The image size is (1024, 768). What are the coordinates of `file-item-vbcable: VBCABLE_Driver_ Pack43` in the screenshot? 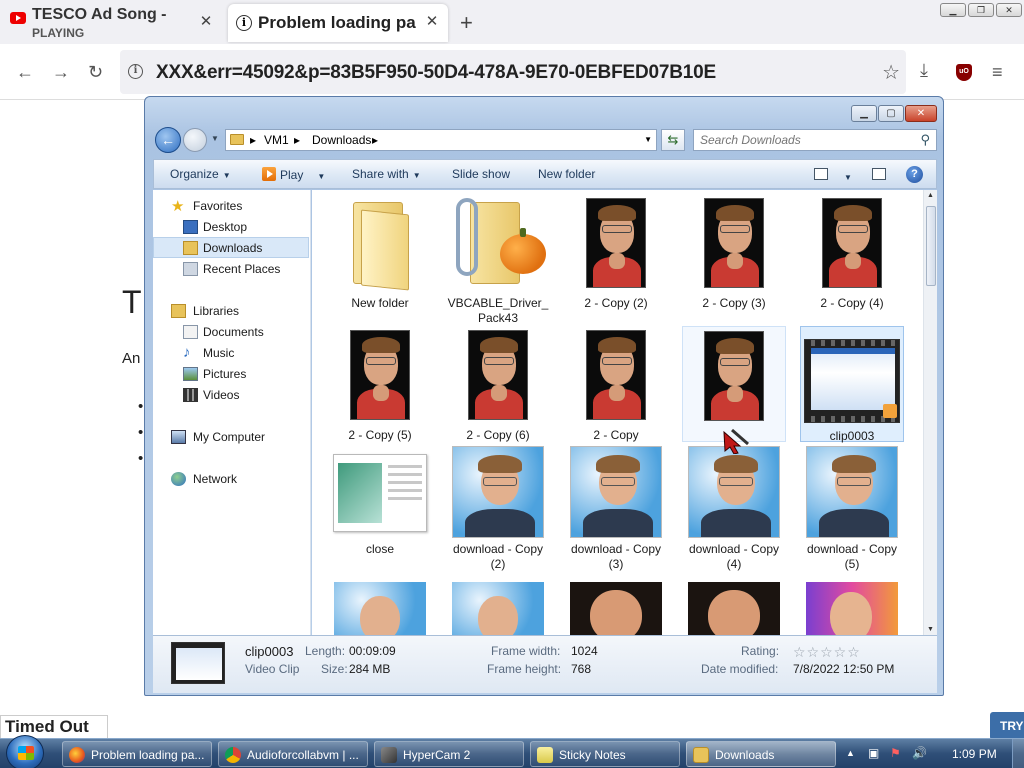 It's located at (498, 259).